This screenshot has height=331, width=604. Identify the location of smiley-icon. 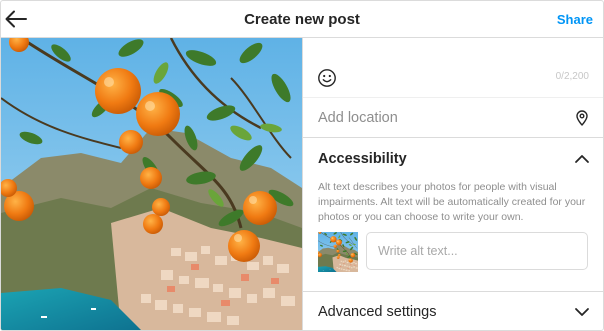
(327, 78).